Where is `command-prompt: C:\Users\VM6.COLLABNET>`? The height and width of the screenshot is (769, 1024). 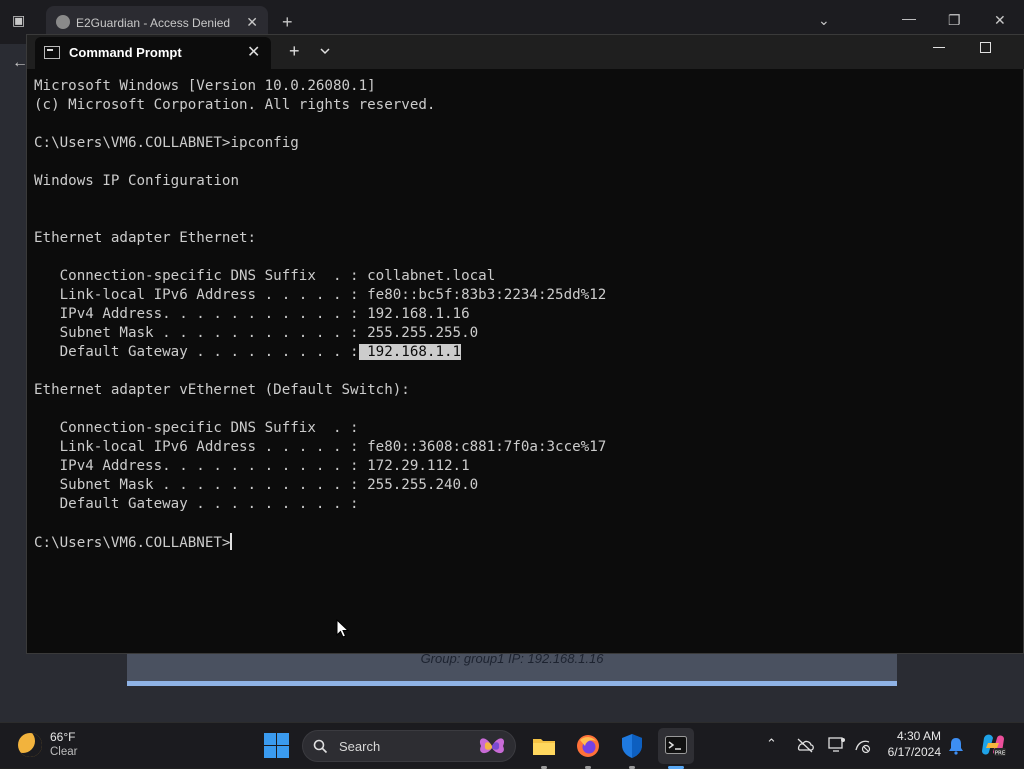 command-prompt: C:\Users\VM6.COLLABNET> is located at coordinates (132, 543).